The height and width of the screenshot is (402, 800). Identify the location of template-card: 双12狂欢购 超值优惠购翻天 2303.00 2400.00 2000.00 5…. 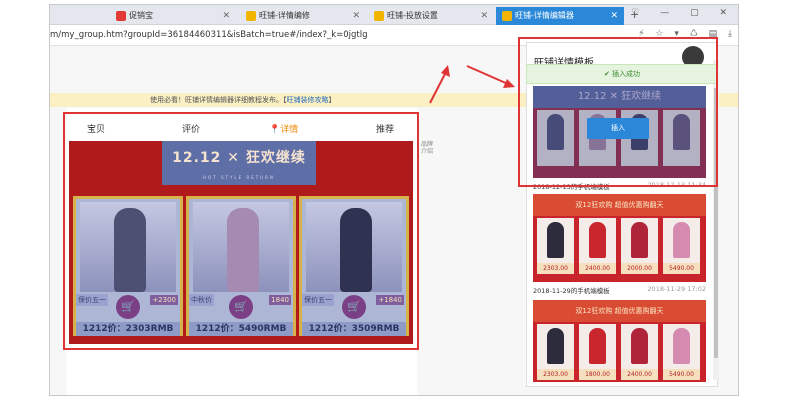
(619, 238).